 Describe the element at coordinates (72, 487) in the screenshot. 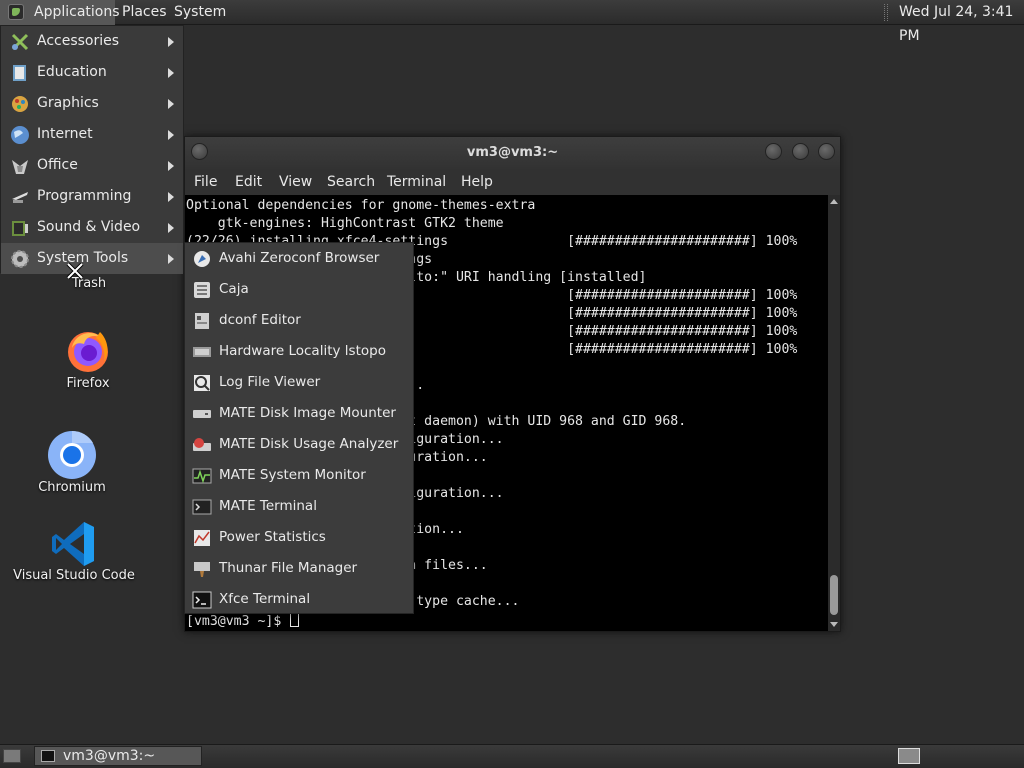

I see `chromium-desktop-label: Chromium` at that location.